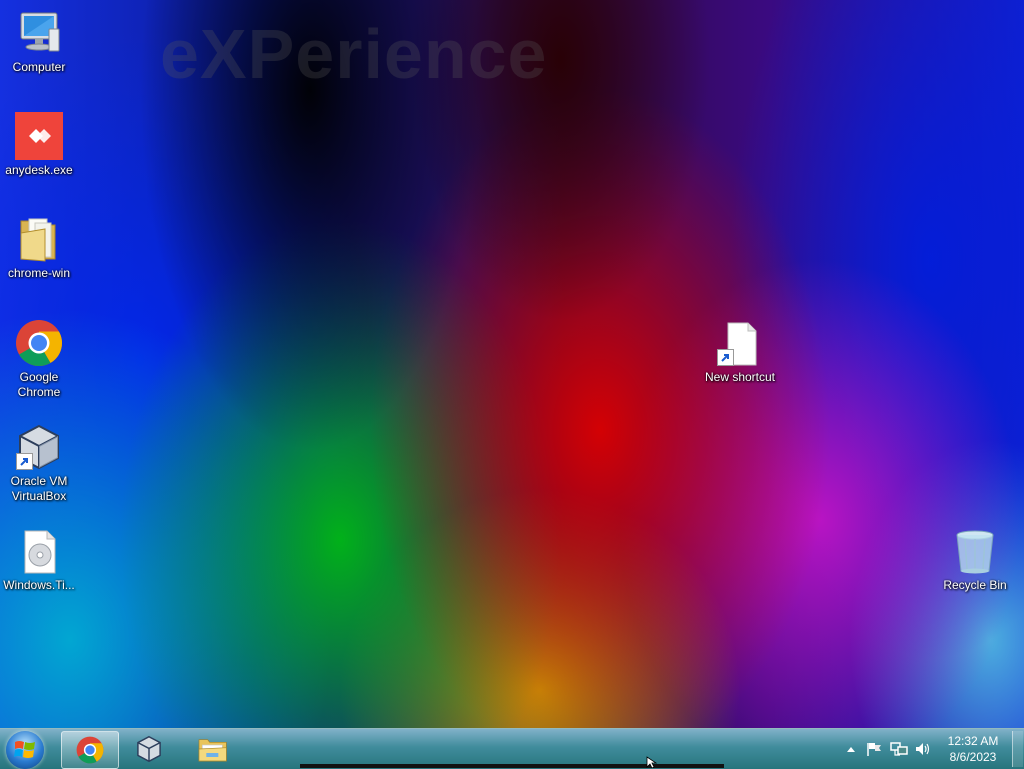 This screenshot has height=769, width=1024. I want to click on desktop-icon-virtualbox: Oracle VM VirtualBox, so click(39, 463).